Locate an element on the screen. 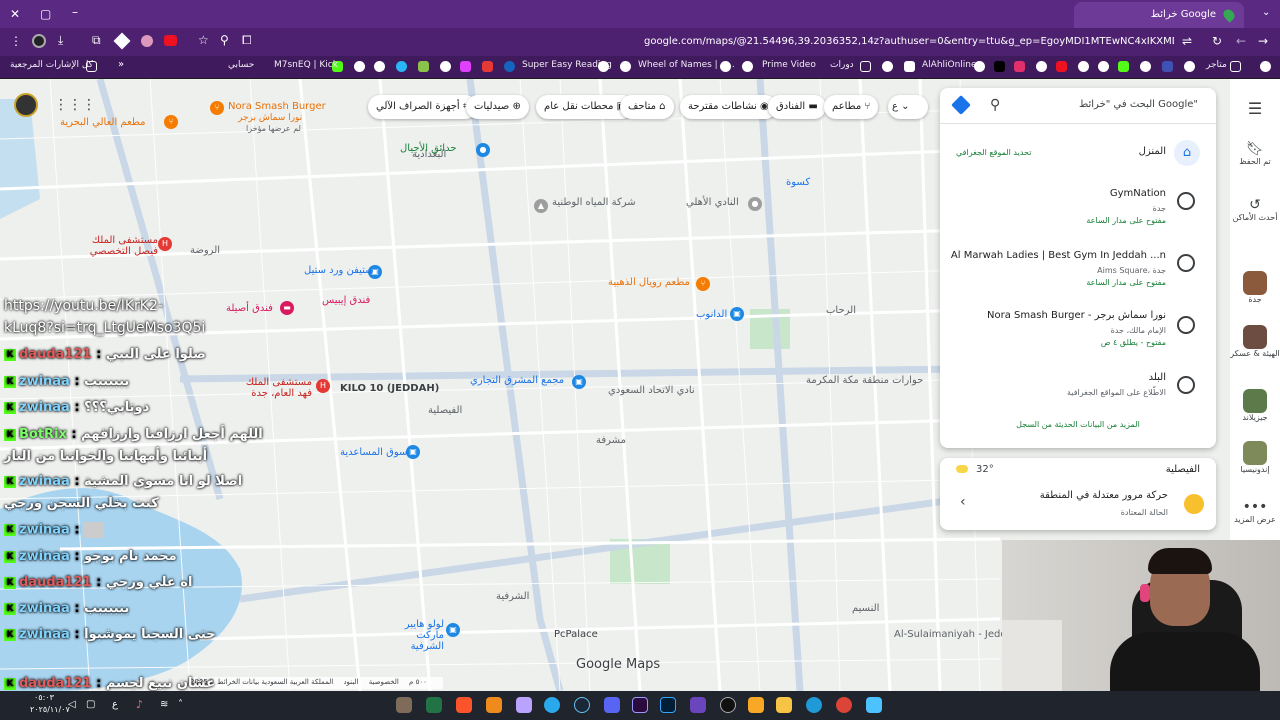  menu-icon: ☰ is located at coordinates (1255, 108).